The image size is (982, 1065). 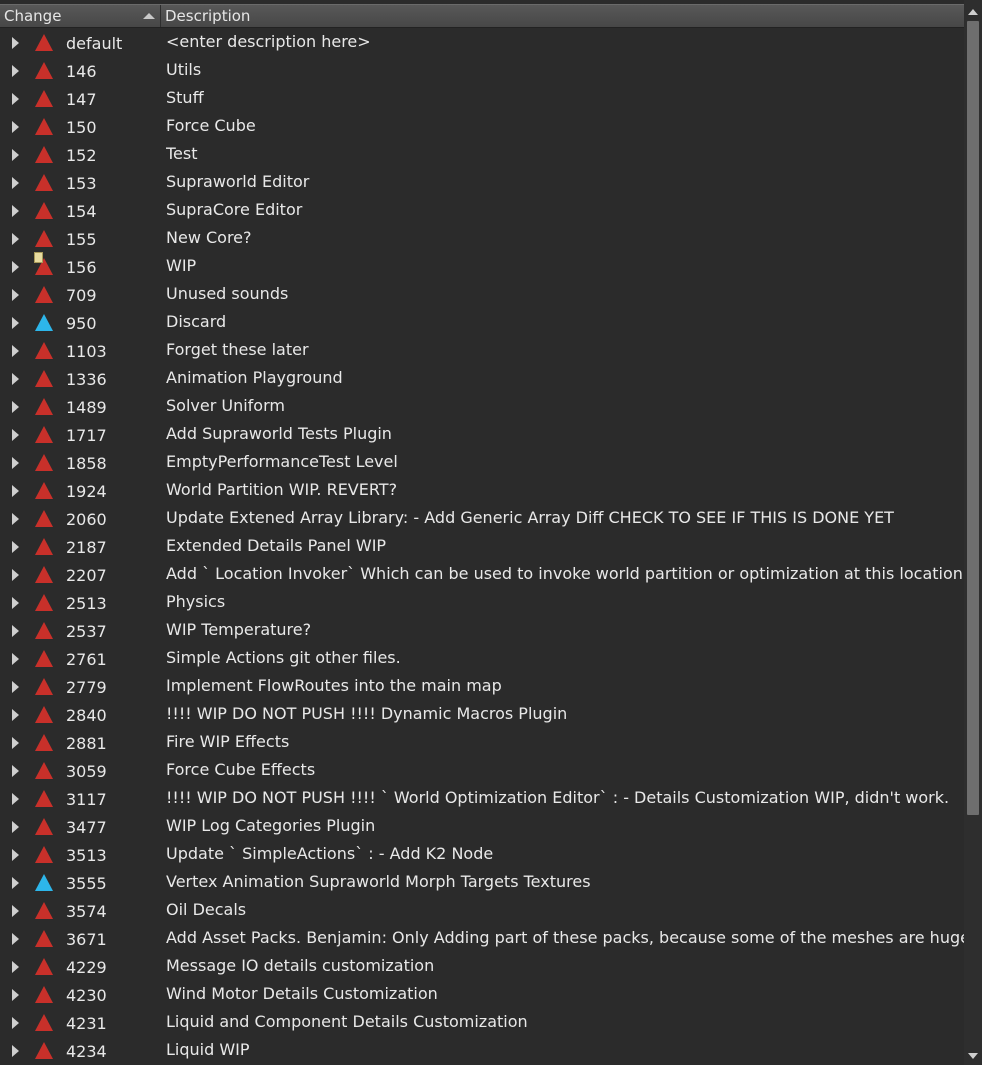 What do you see at coordinates (562, 16) in the screenshot?
I see `column-header-description: Description` at bounding box center [562, 16].